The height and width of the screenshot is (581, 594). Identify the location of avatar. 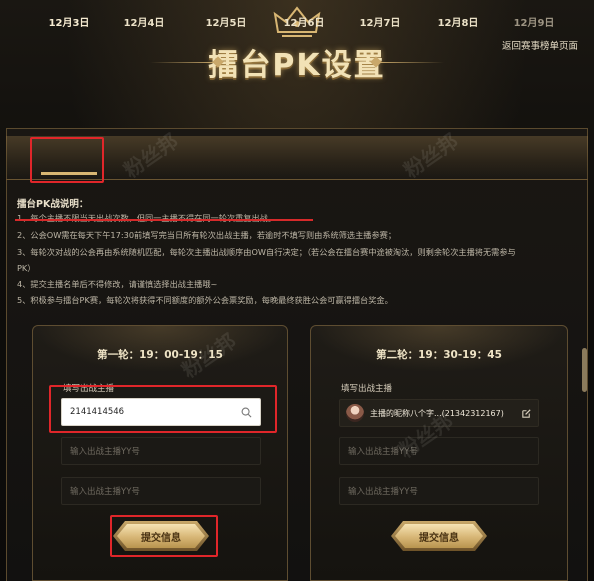
(355, 413).